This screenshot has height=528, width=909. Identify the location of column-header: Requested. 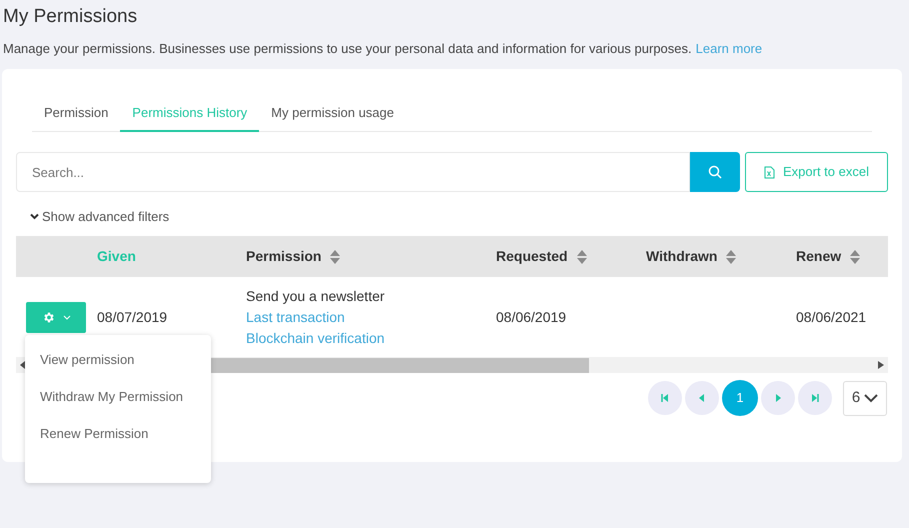
(532, 256).